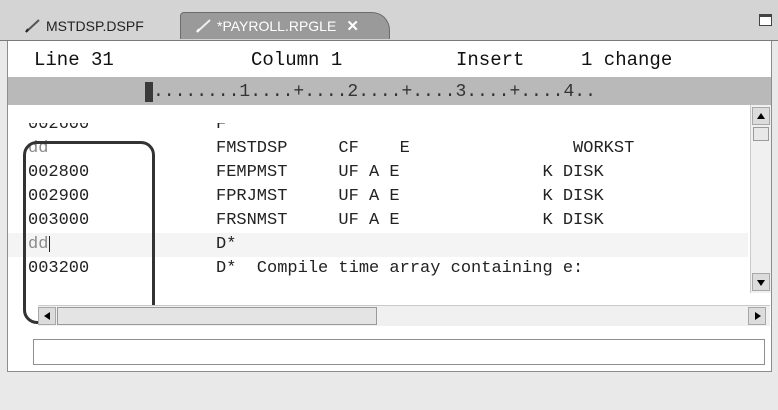 The height and width of the screenshot is (410, 778). I want to click on tab-mstdsp-dspf: MSTDSP.DSPF, so click(92, 25).